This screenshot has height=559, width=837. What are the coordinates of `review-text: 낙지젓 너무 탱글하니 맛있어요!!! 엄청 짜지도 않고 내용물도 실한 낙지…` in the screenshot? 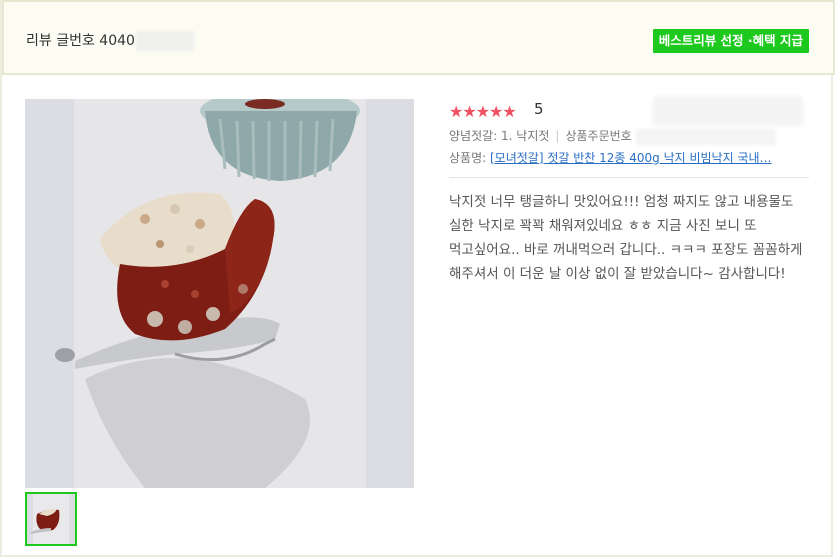 It's located at (626, 238).